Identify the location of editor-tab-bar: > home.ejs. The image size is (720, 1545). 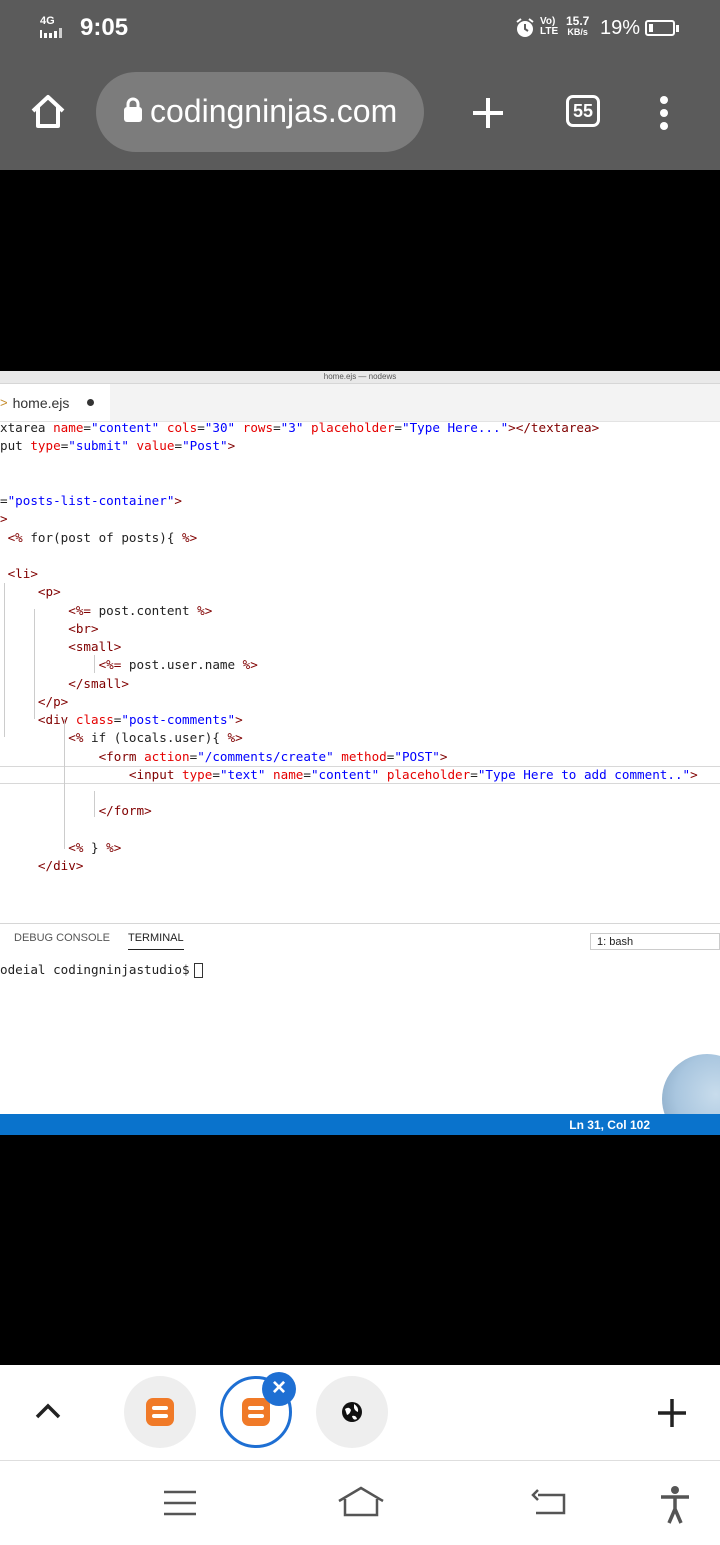
(360, 403).